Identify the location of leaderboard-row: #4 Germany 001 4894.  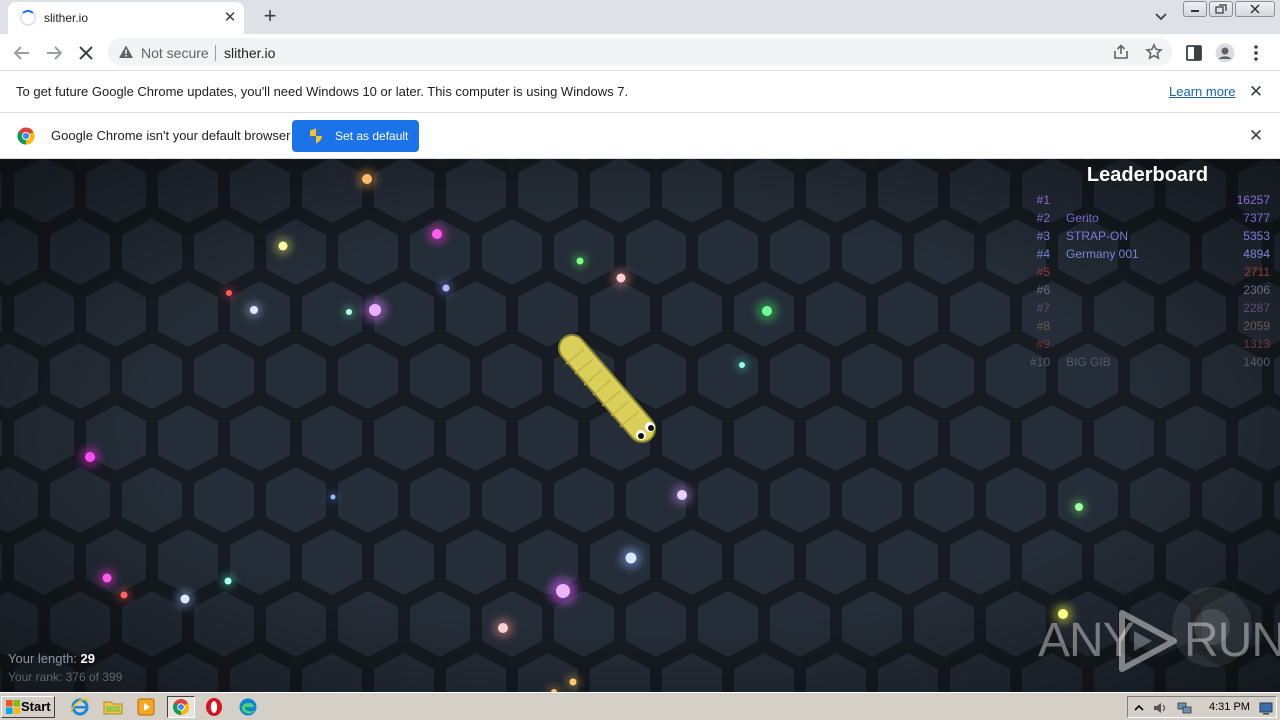
(1147, 256).